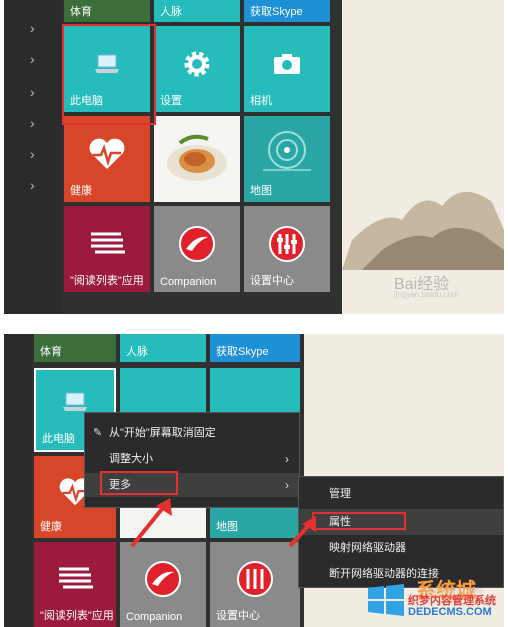  I want to click on menu-item-label: 管理, so click(340, 494).